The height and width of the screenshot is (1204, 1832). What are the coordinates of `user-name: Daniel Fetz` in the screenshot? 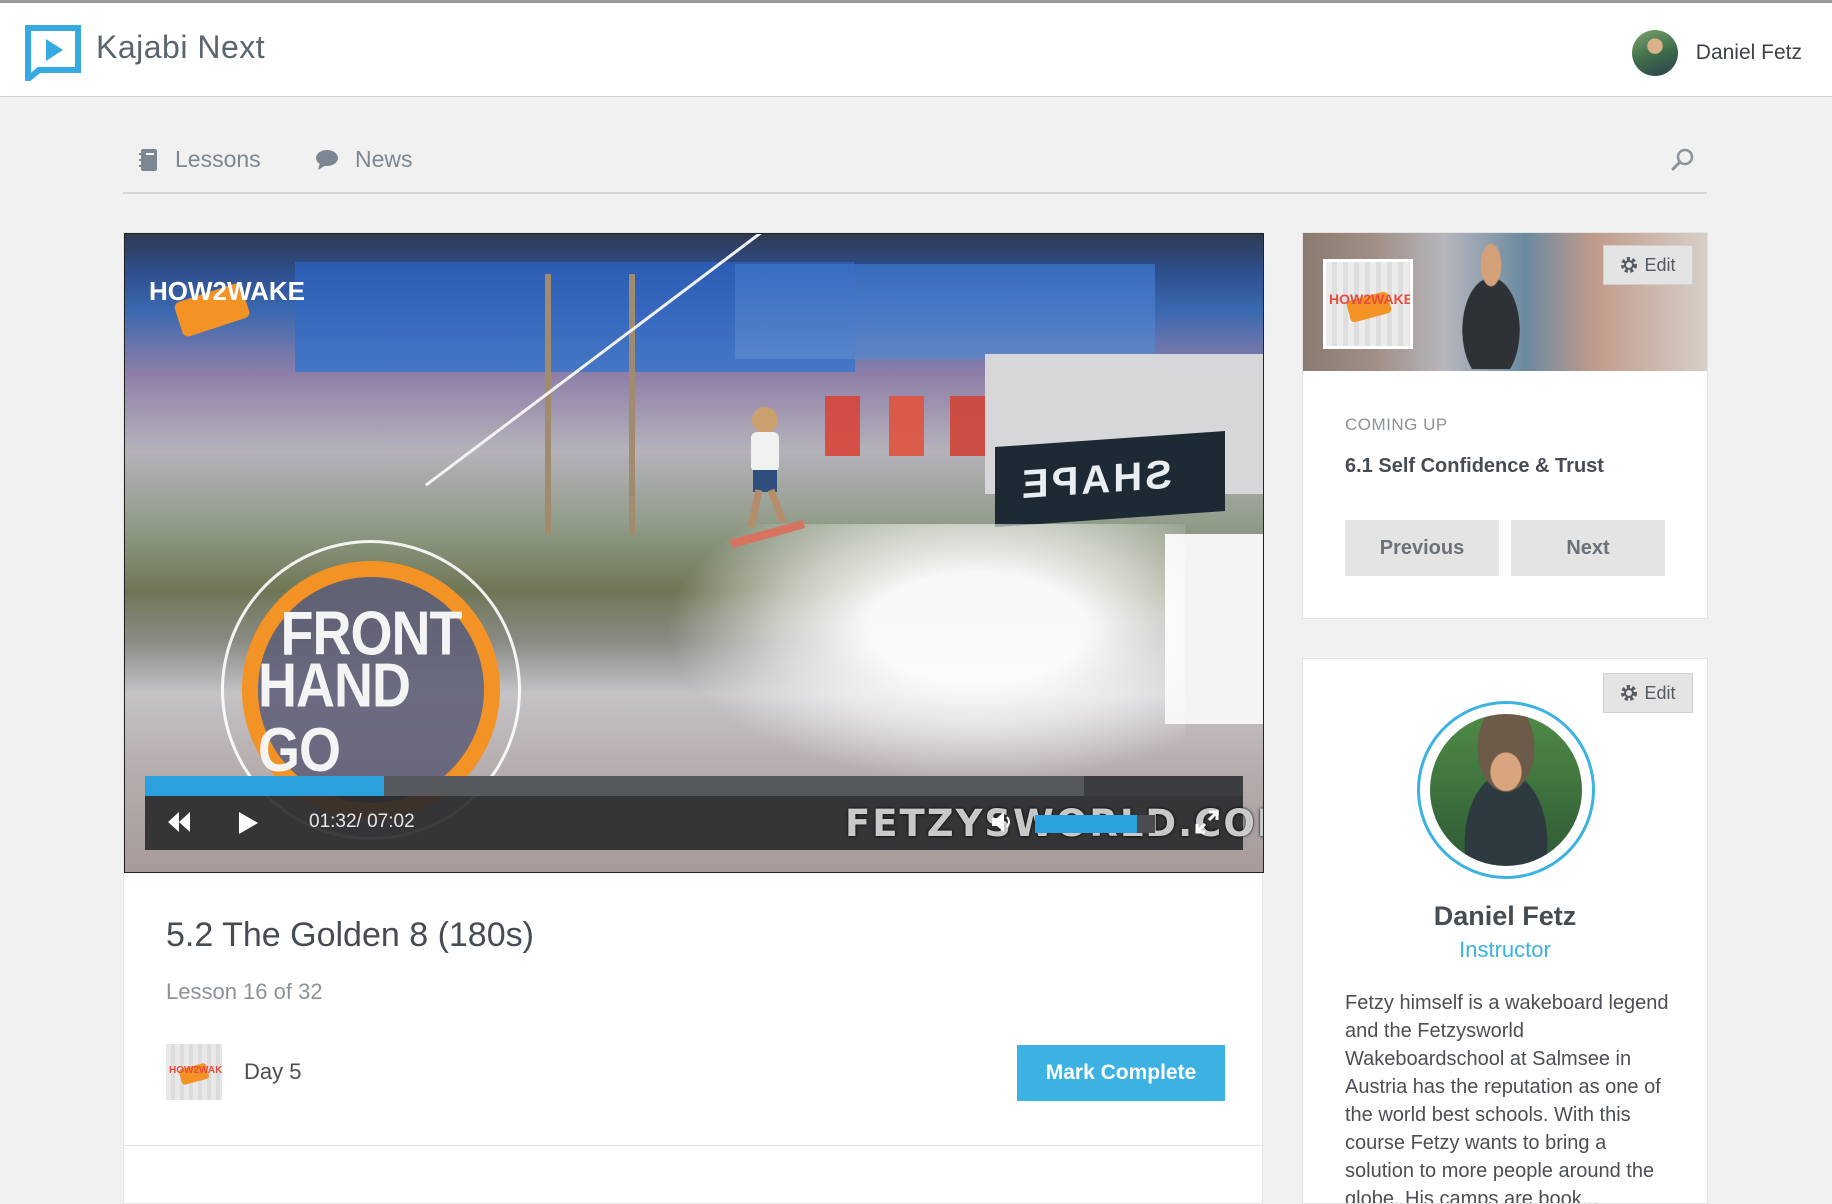 It's located at (1749, 53).